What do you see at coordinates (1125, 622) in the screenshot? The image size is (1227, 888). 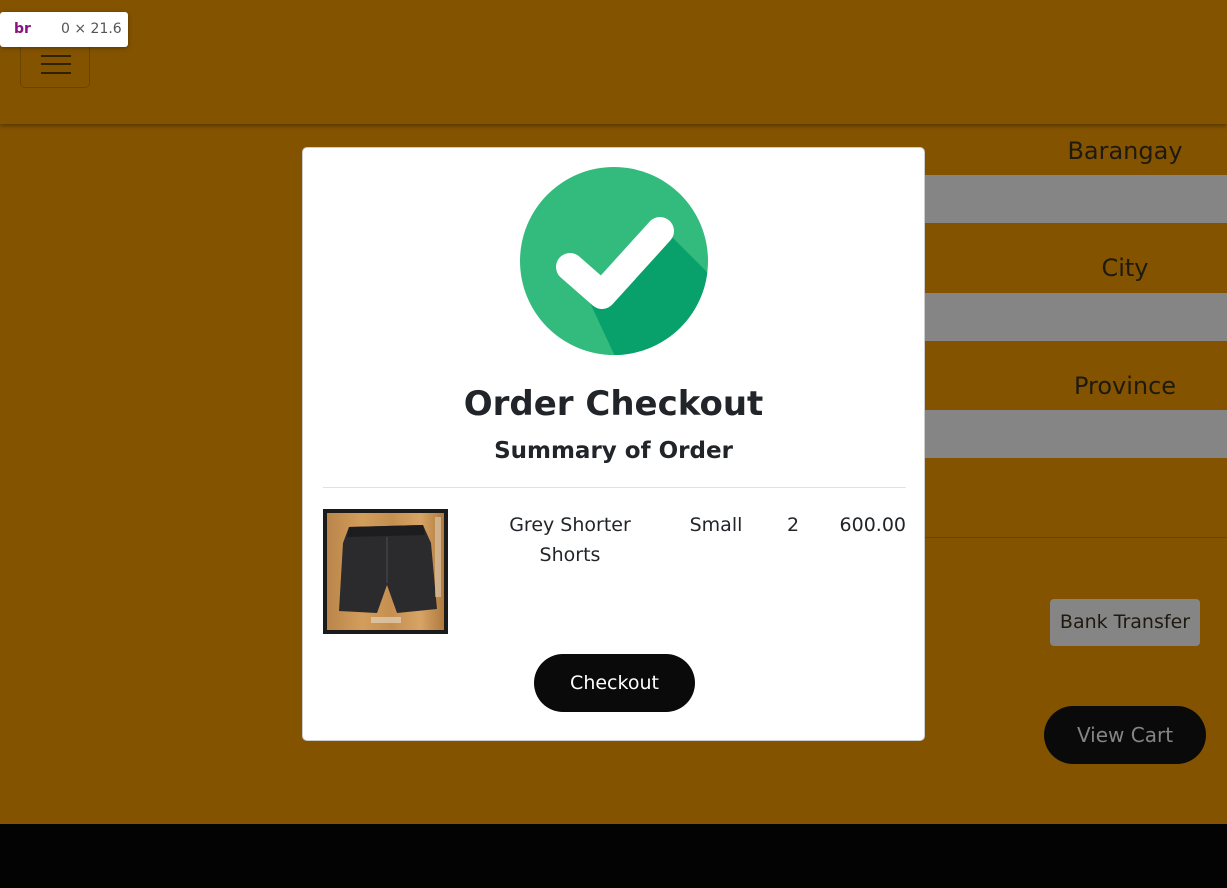 I see `bank-transfer-button: Bank Transfer` at bounding box center [1125, 622].